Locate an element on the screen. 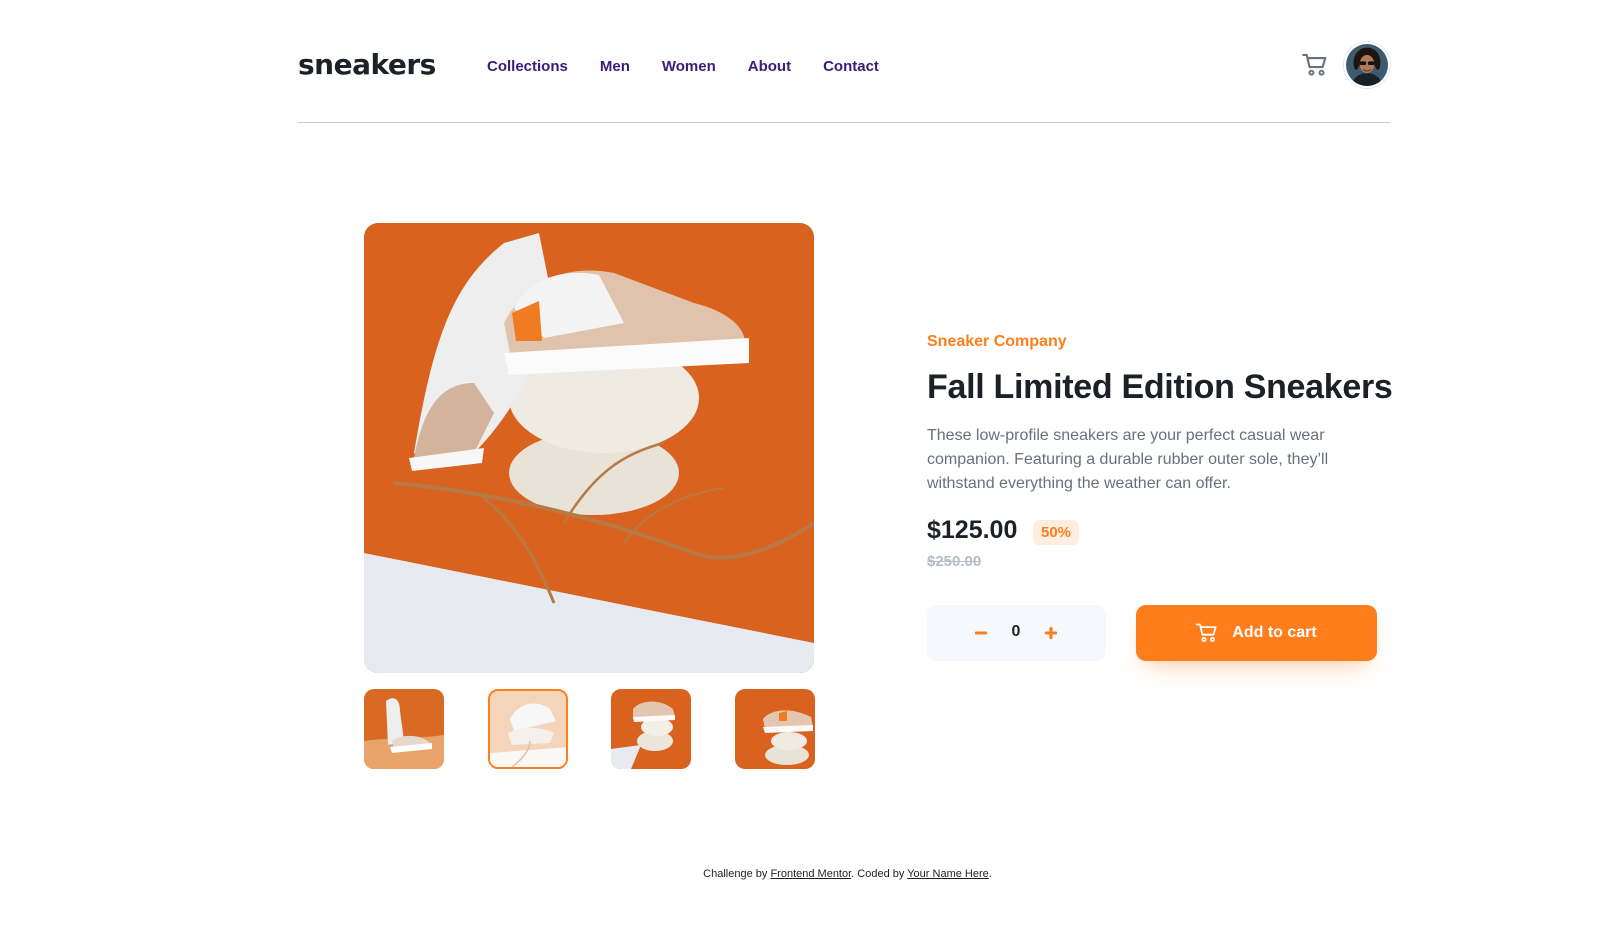 The width and height of the screenshot is (1606, 926). nav-men: Men is located at coordinates (615, 66).